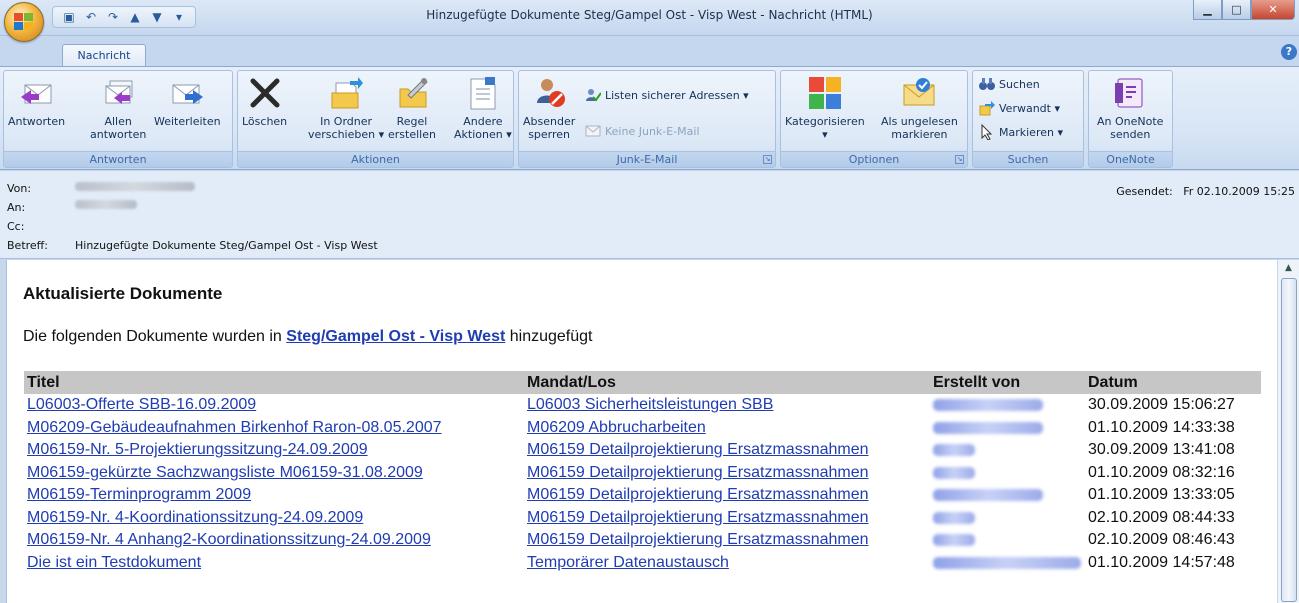  Describe the element at coordinates (1161, 540) in the screenshot. I see `date-cell: 02.10.2009 08:46:43` at that location.